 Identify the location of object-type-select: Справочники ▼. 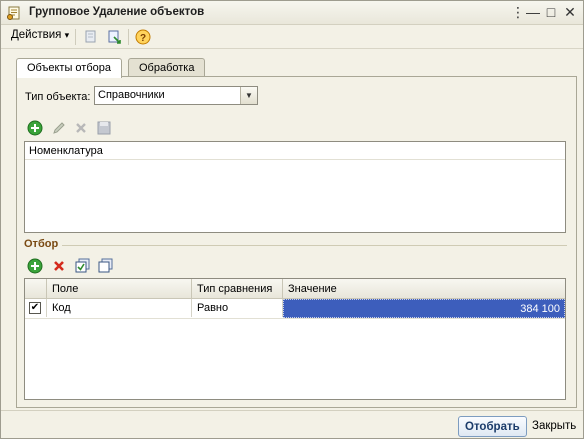
(176, 95).